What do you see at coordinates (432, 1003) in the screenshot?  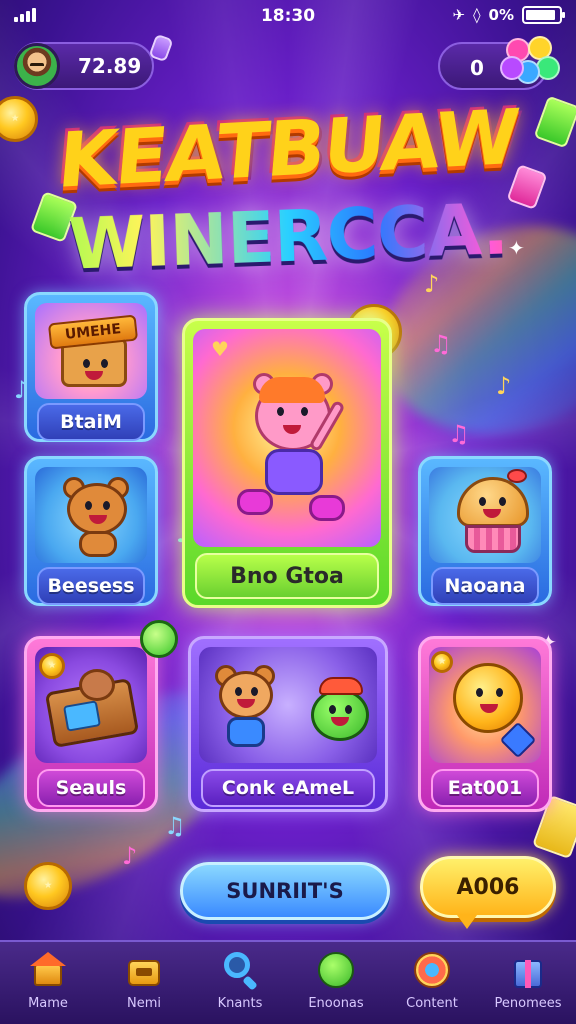 I see `nav-label: Content` at bounding box center [432, 1003].